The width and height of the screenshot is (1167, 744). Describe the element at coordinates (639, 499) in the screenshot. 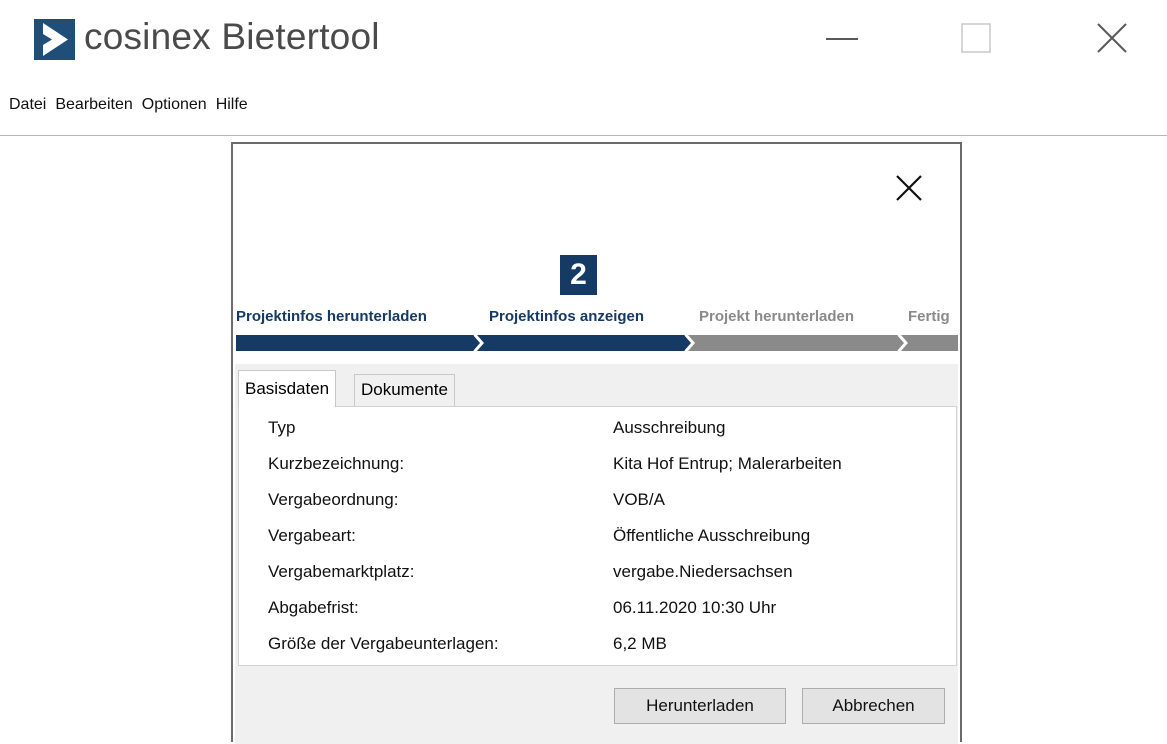

I see `detail-value: VOB/A` at that location.